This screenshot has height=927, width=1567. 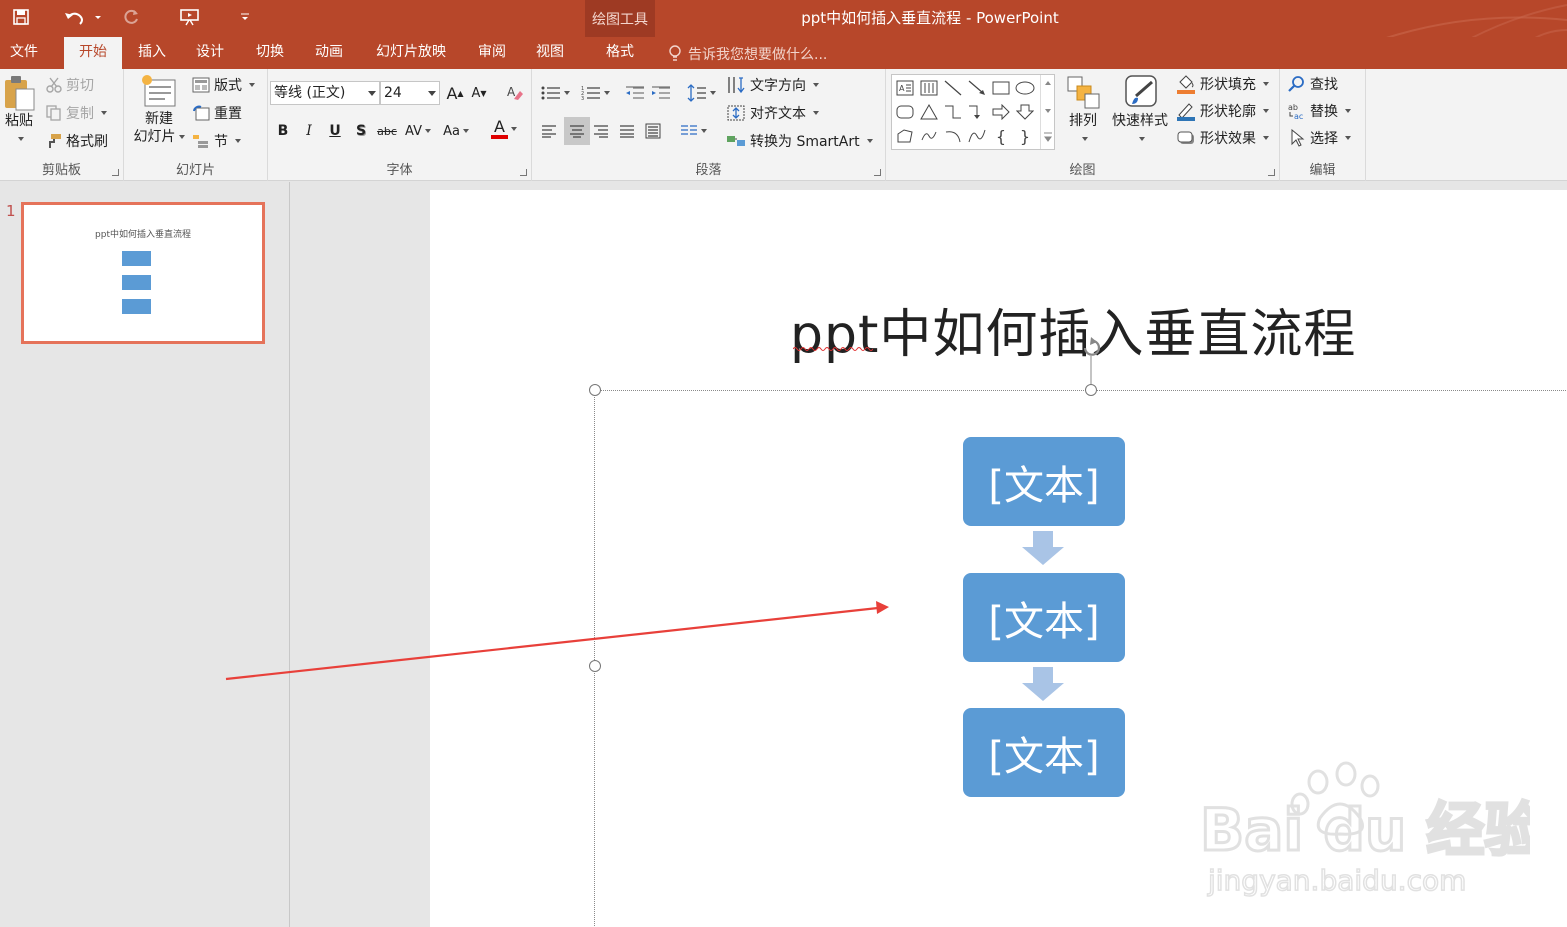 What do you see at coordinates (620, 53) in the screenshot?
I see `tab-format: 格式` at bounding box center [620, 53].